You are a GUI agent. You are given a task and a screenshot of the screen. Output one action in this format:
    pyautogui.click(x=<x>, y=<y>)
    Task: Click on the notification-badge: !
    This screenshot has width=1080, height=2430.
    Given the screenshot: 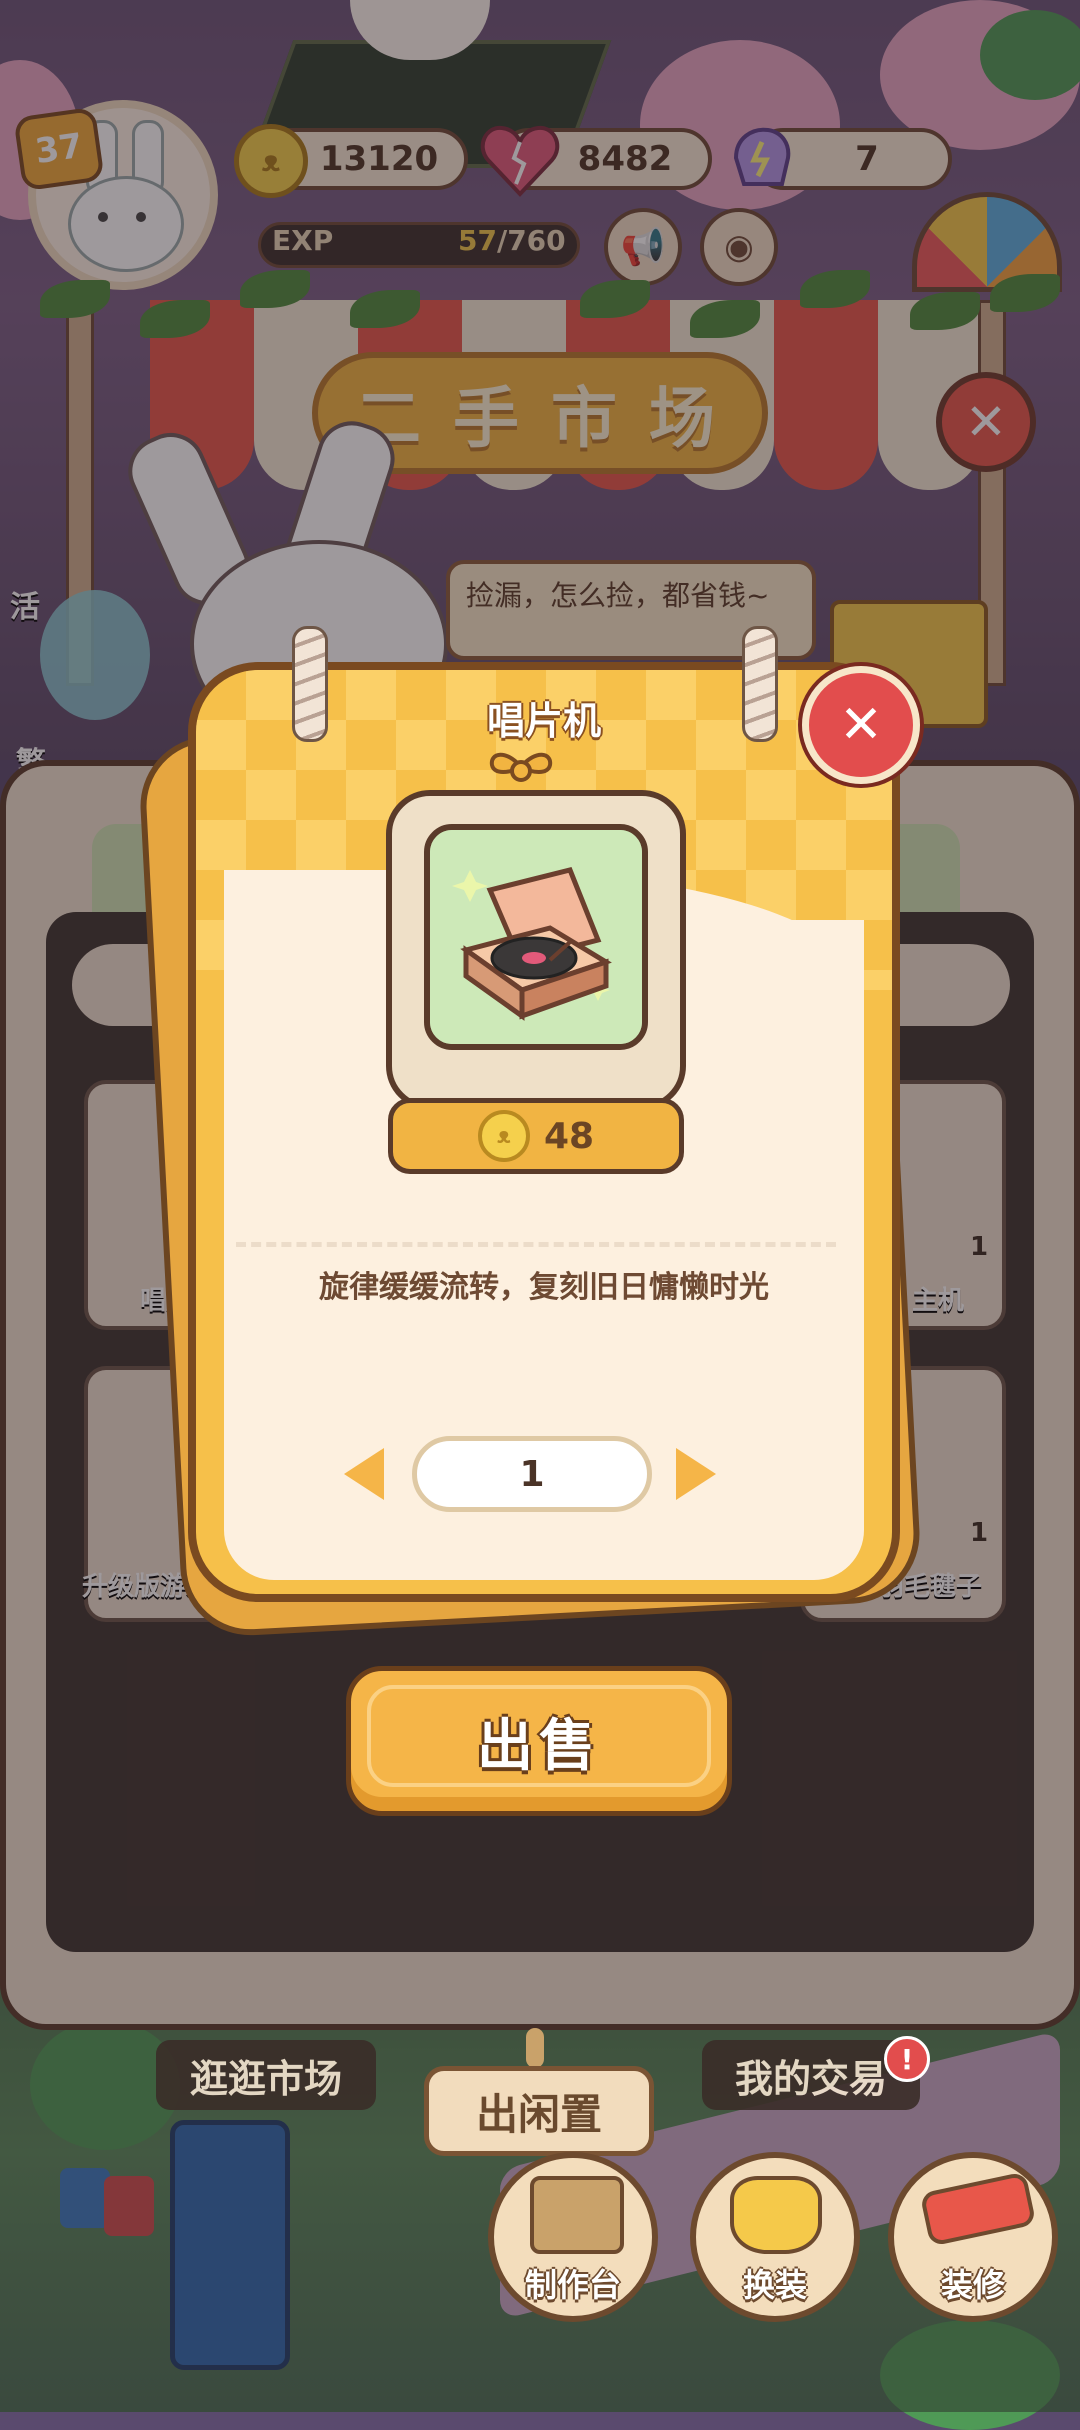 What is the action you would take?
    pyautogui.click(x=907, y=2059)
    